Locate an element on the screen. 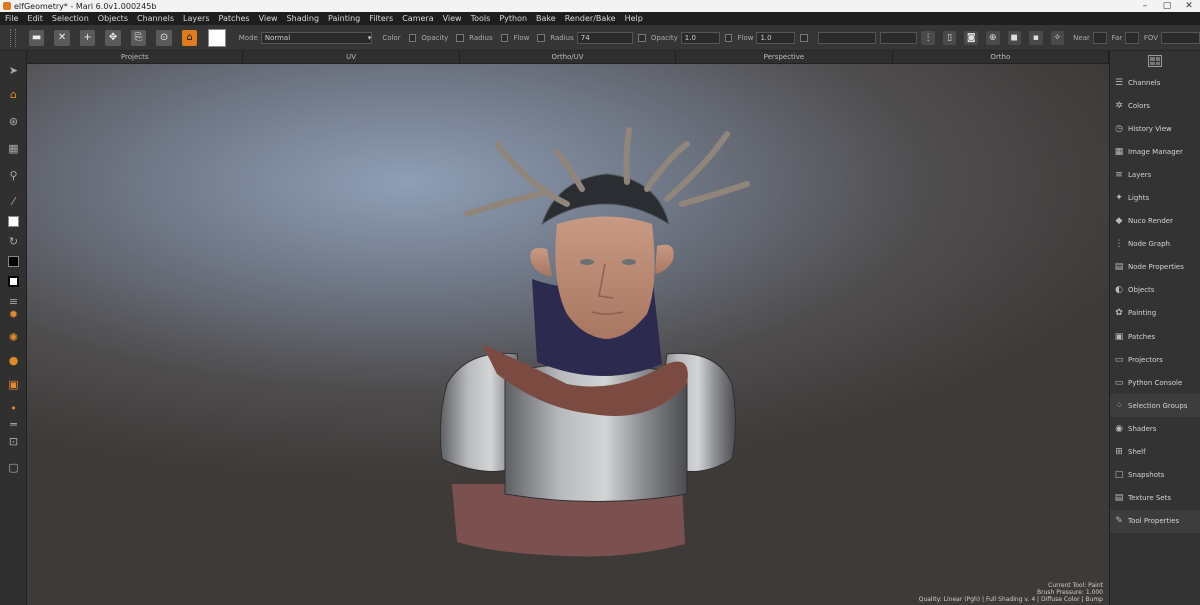  palette-colors: ✲ Colors is located at coordinates (1155, 105).